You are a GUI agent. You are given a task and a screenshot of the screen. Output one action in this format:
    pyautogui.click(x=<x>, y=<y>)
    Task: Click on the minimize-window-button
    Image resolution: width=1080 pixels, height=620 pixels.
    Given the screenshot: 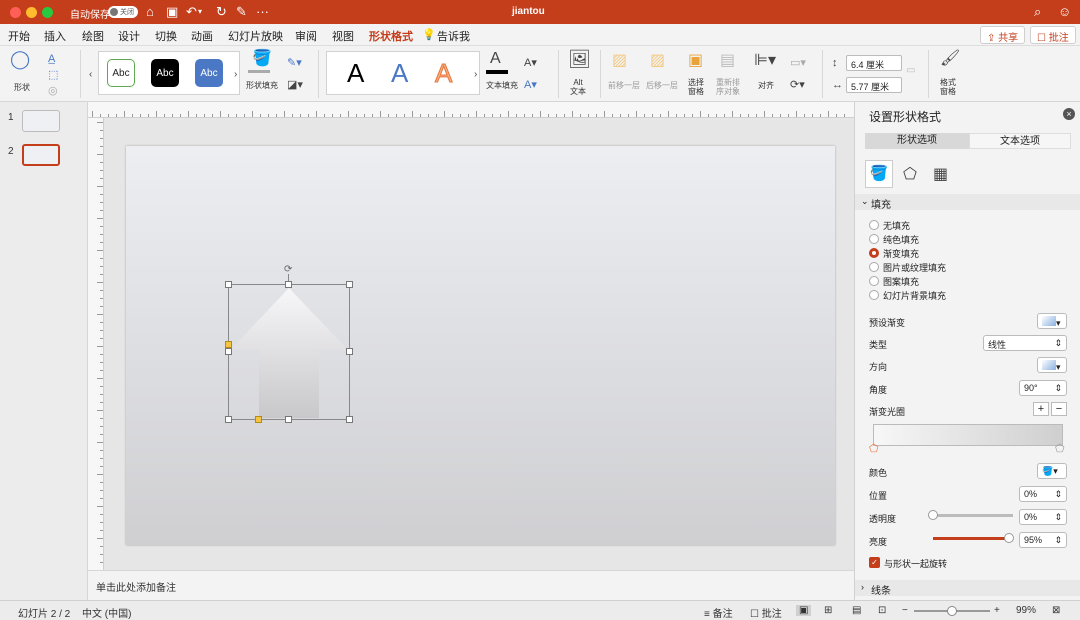 What is the action you would take?
    pyautogui.click(x=31, y=12)
    